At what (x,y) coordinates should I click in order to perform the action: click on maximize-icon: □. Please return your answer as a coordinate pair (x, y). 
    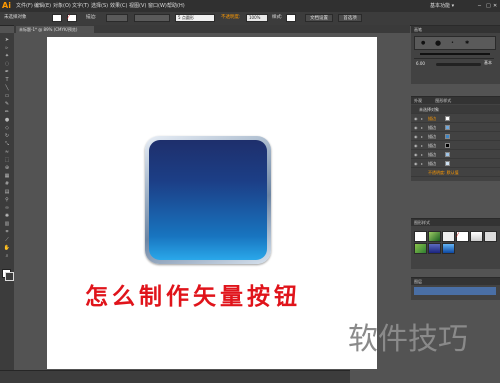
    Looking at the image, I should click on (488, 6).